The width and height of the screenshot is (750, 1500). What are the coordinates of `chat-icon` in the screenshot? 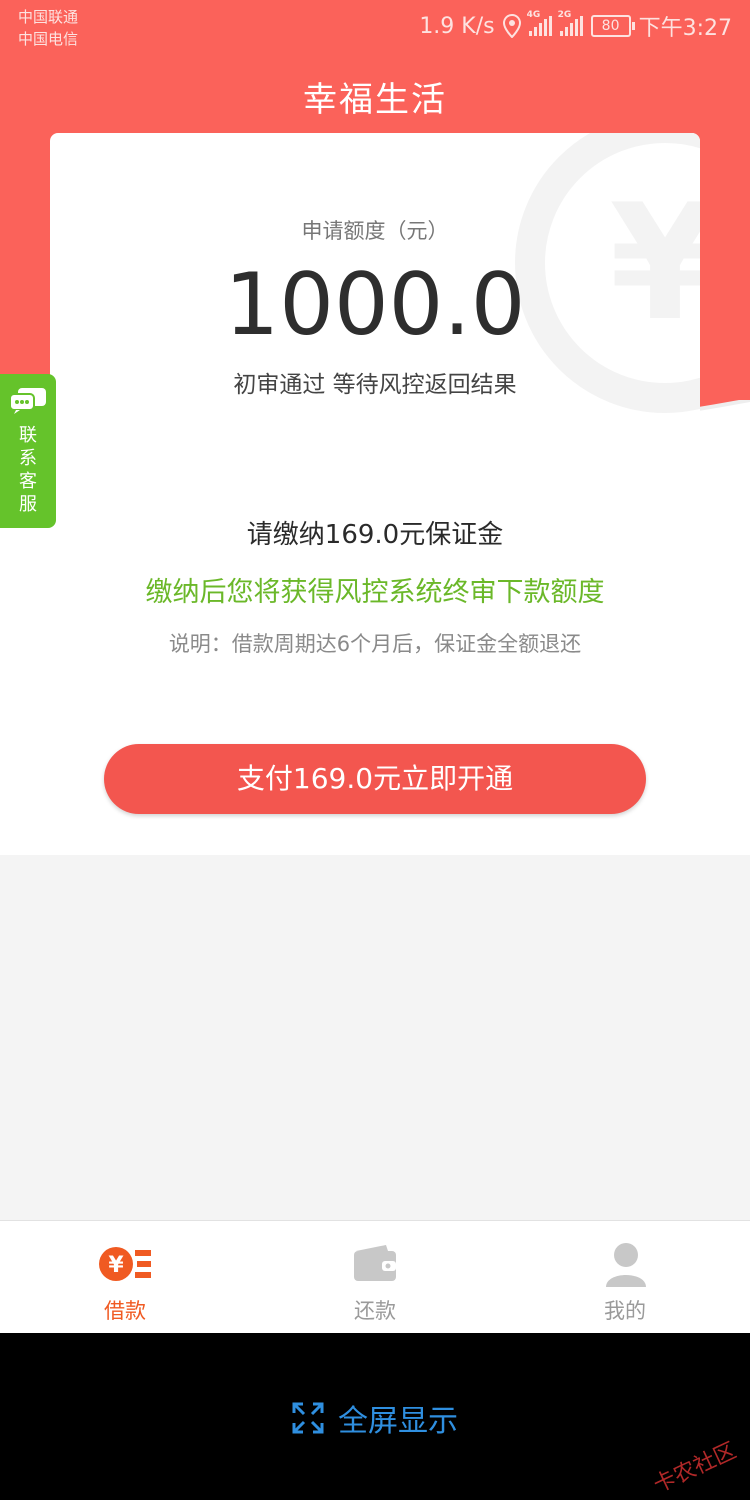 It's located at (28, 401).